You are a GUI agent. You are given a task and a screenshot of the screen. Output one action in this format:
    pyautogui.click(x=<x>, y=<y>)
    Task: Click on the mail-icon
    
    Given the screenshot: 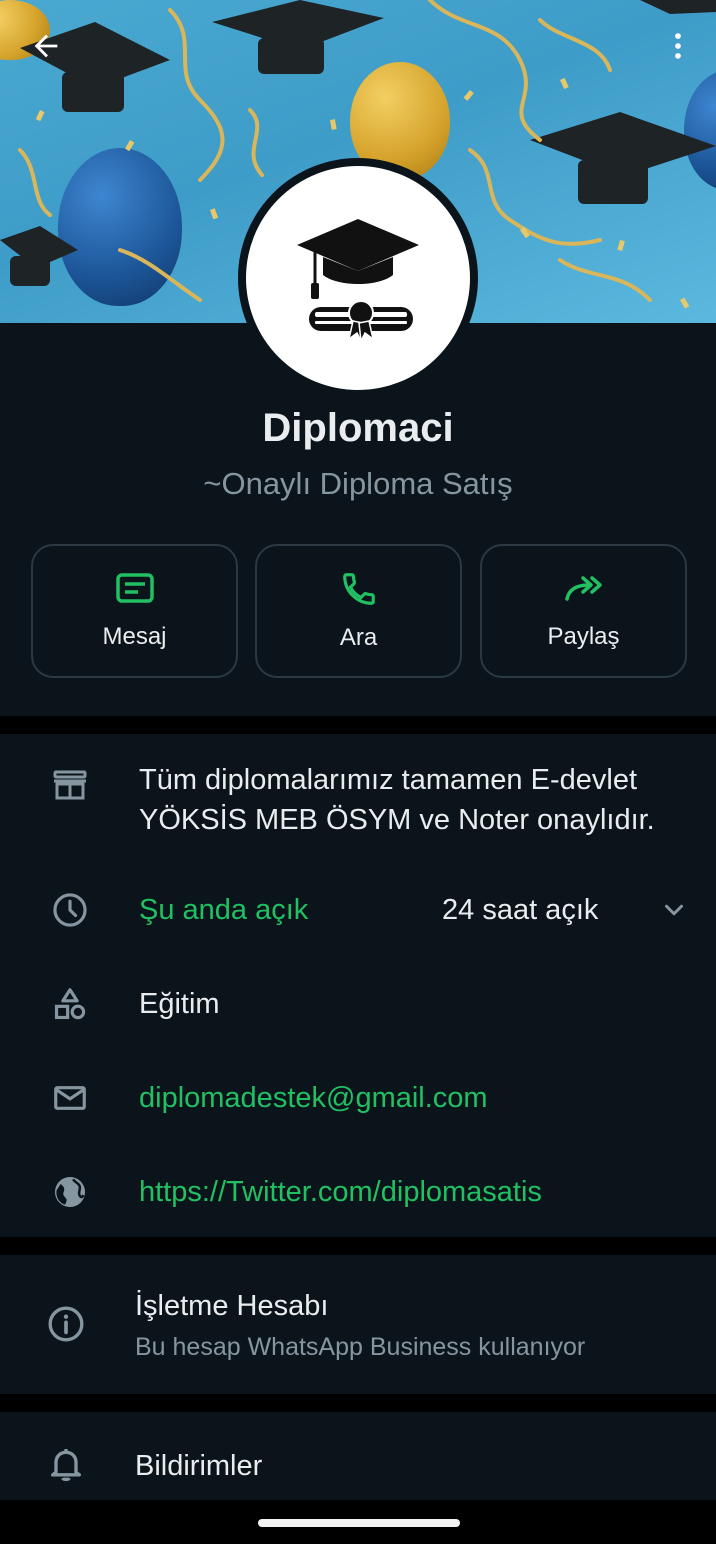 What is the action you would take?
    pyautogui.click(x=70, y=1098)
    